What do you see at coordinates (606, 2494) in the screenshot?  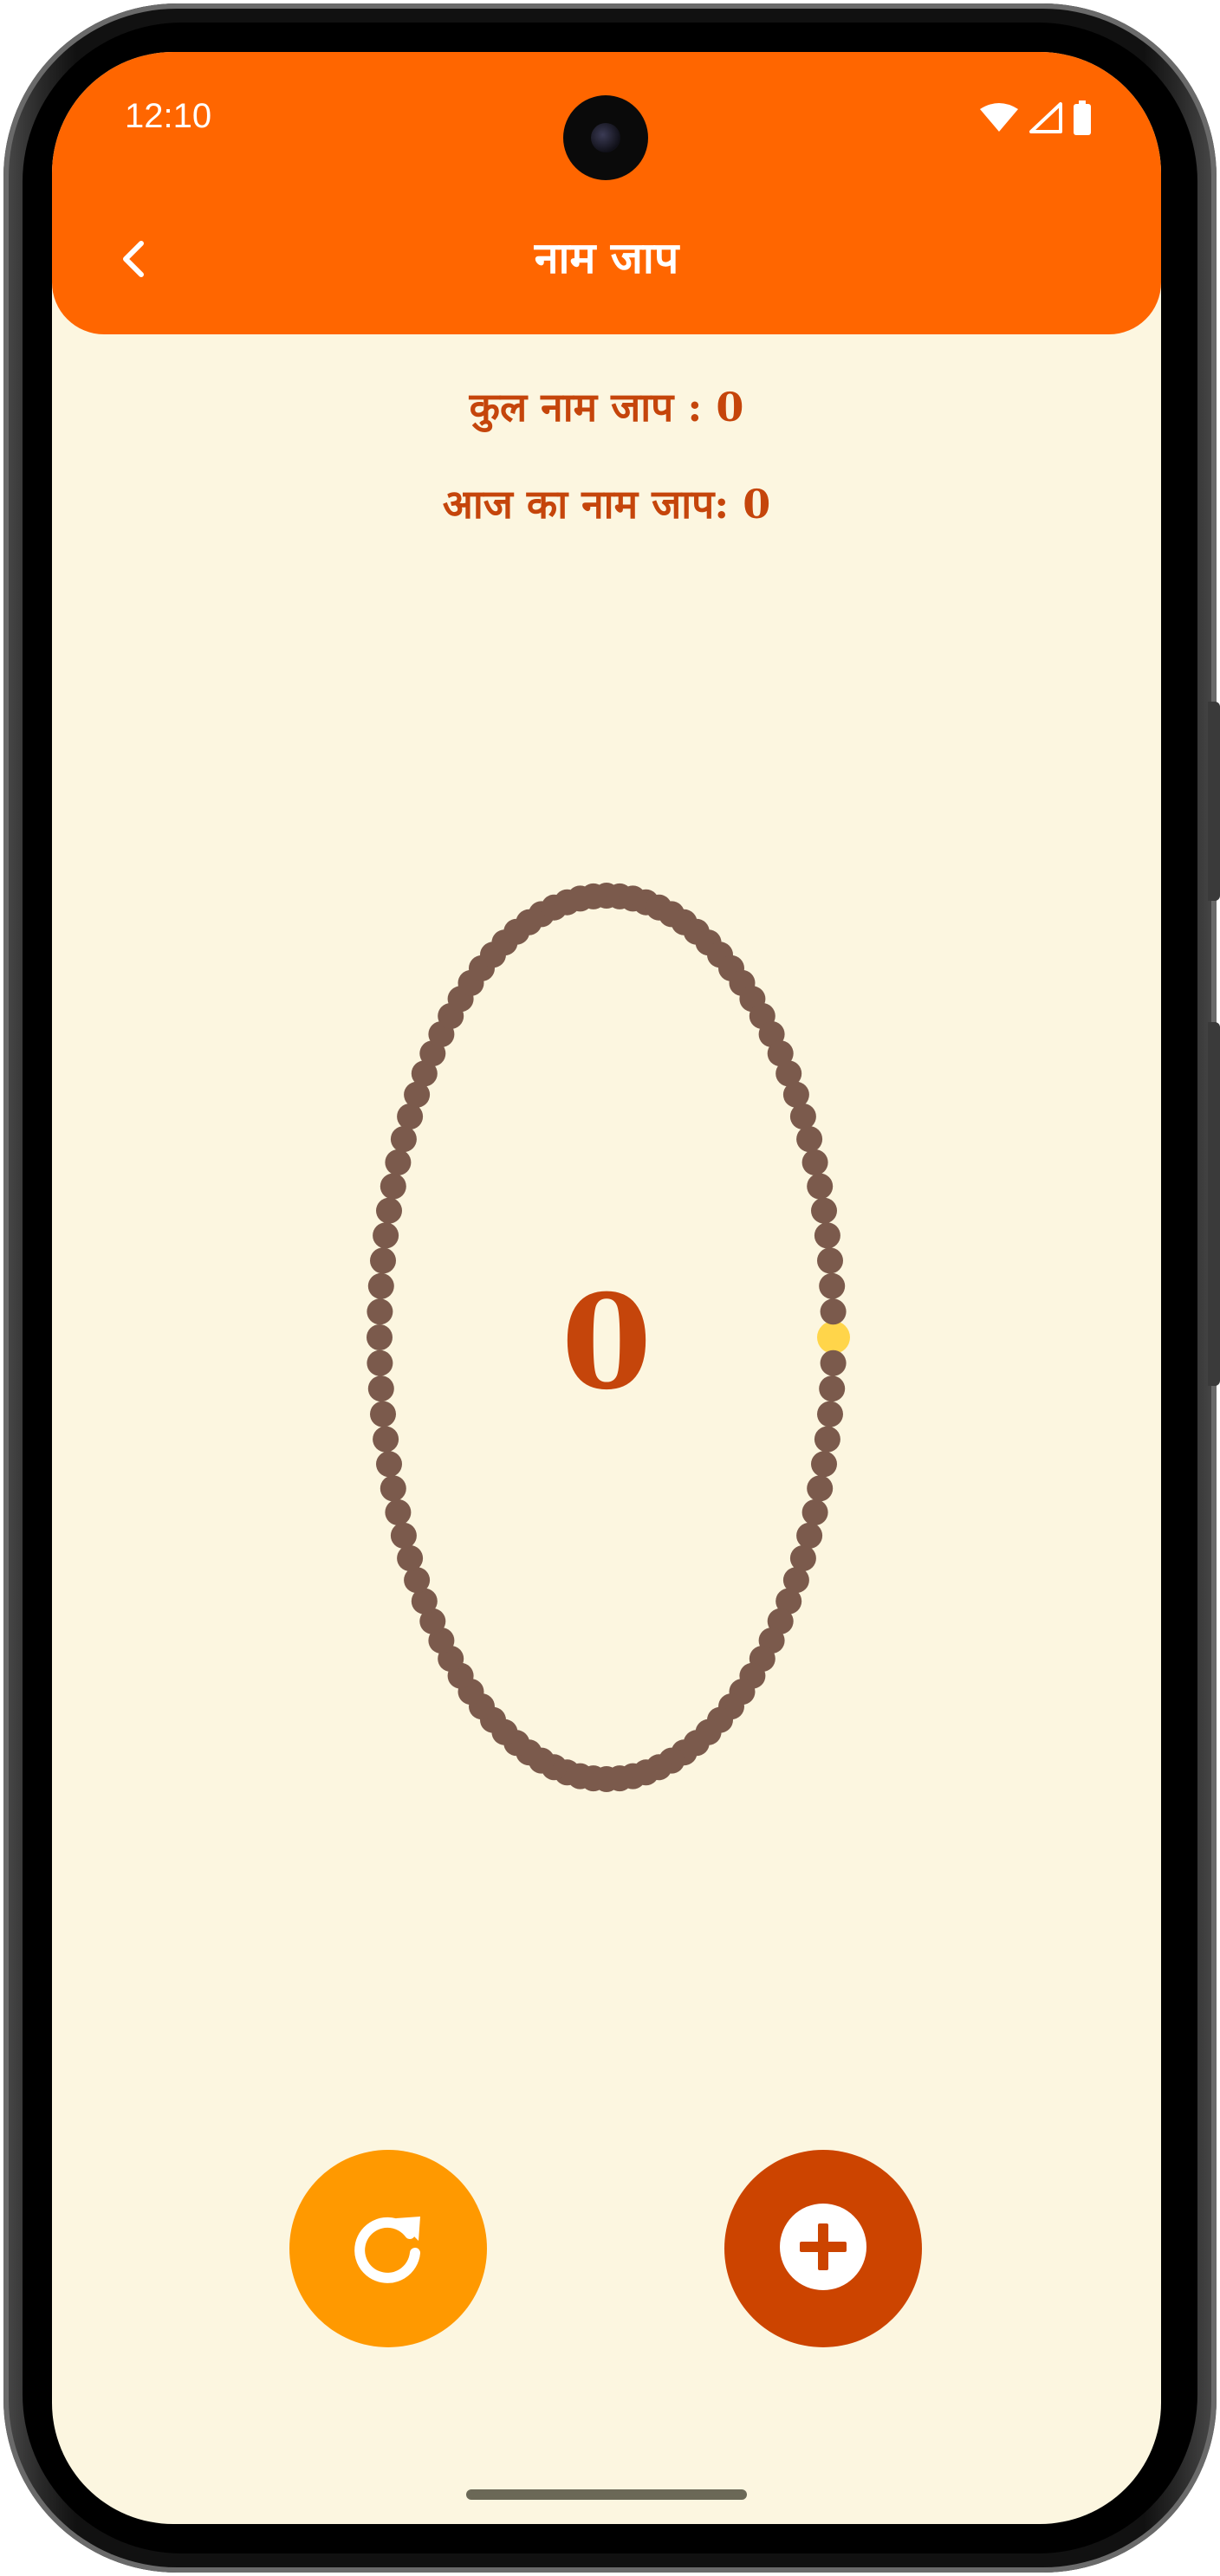 I see `home-indicator` at bounding box center [606, 2494].